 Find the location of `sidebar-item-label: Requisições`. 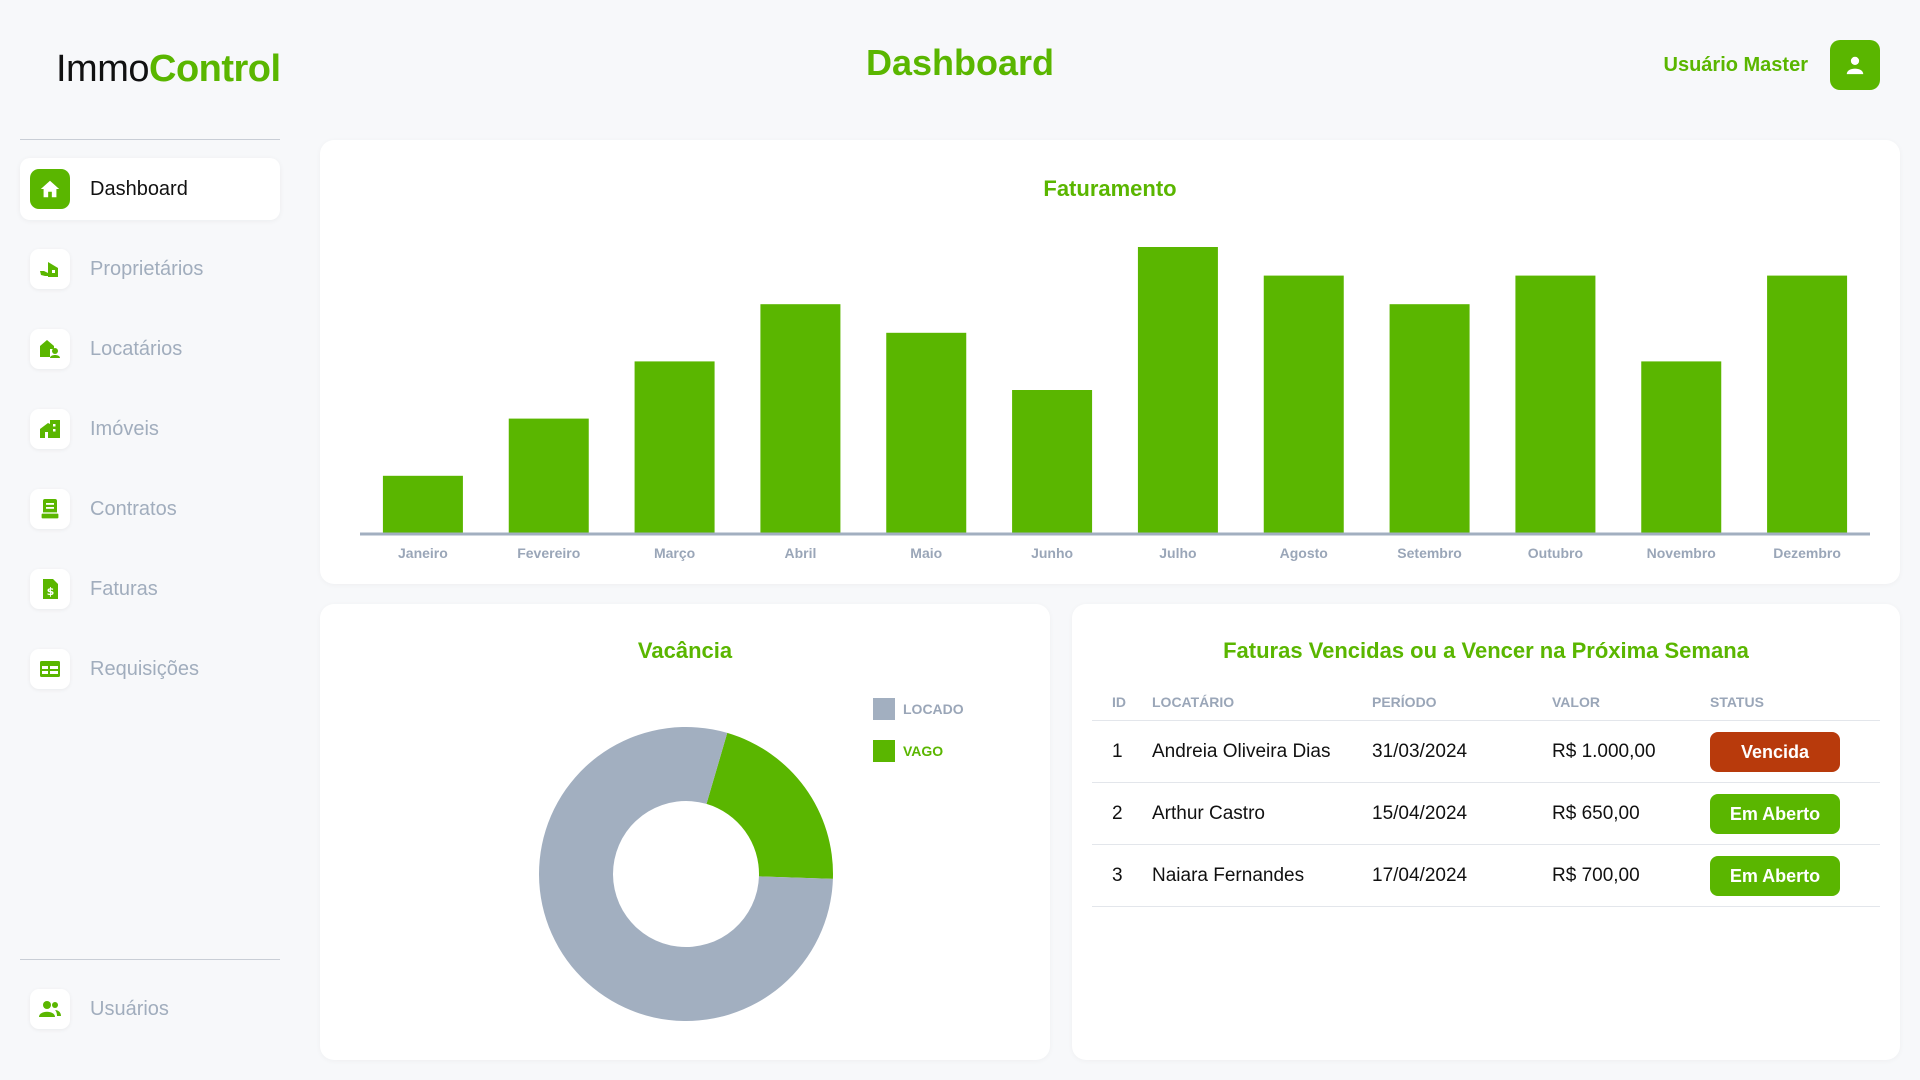

sidebar-item-label: Requisições is located at coordinates (144, 668).